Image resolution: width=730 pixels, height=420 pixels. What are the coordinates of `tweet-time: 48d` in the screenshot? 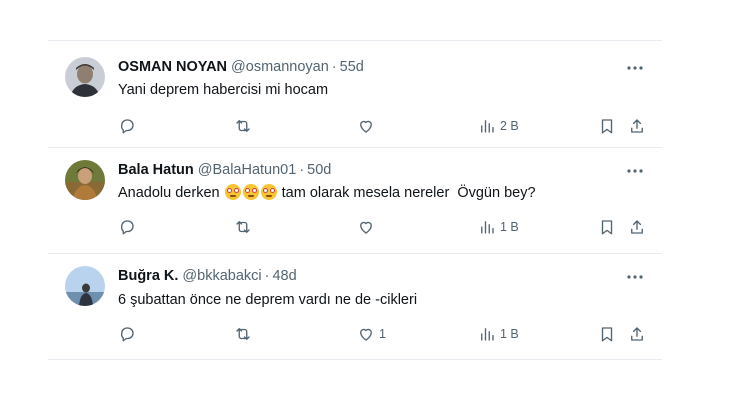 It's located at (284, 276).